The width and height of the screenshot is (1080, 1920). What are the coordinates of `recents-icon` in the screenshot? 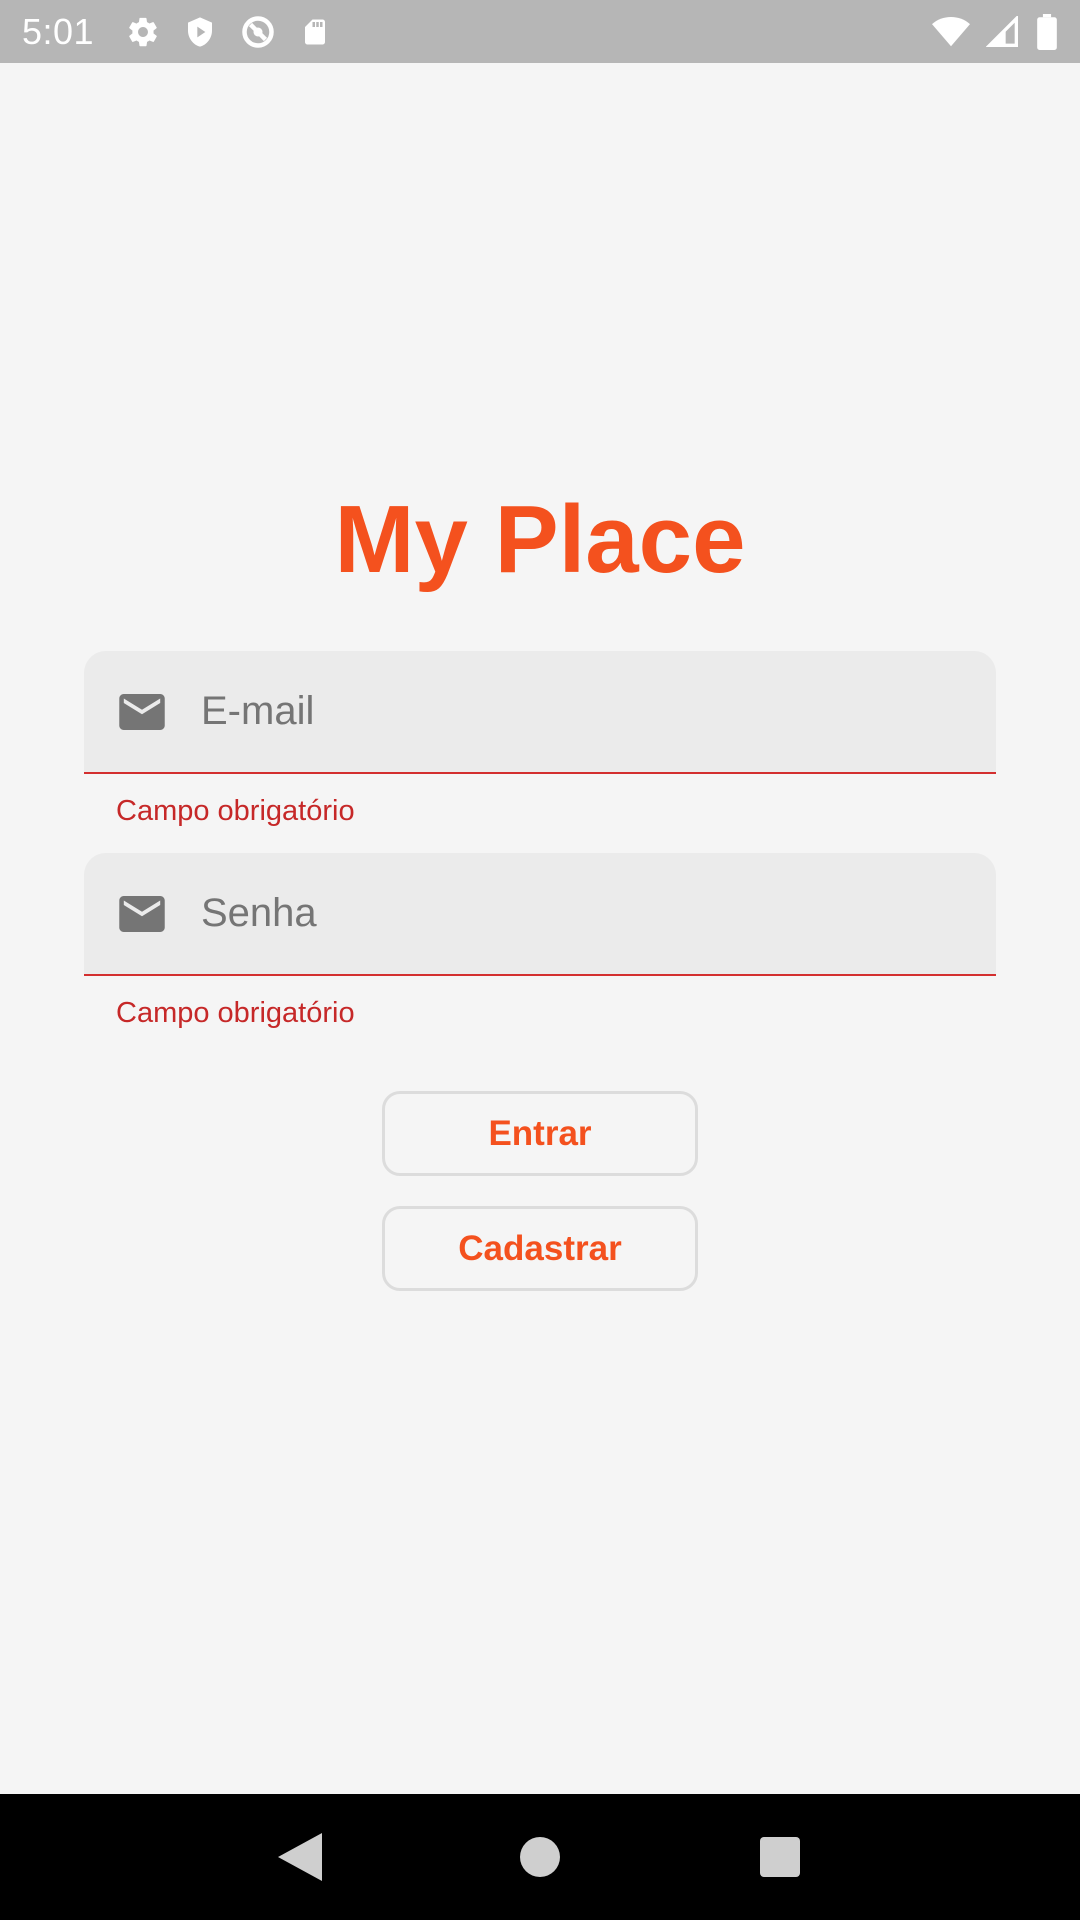 It's located at (780, 1857).